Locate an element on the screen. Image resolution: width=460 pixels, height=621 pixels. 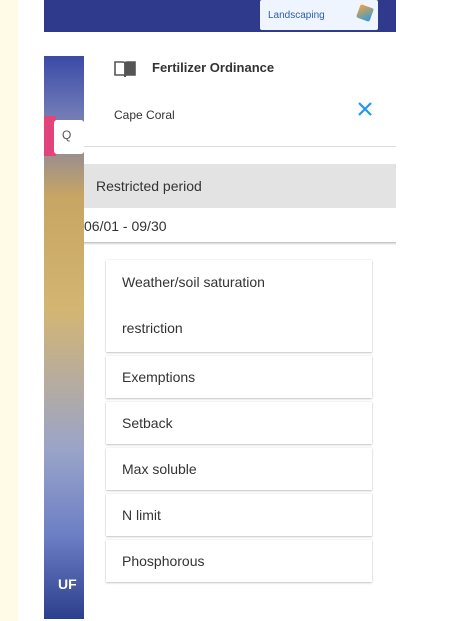
section-label: Exemptions is located at coordinates (159, 377).